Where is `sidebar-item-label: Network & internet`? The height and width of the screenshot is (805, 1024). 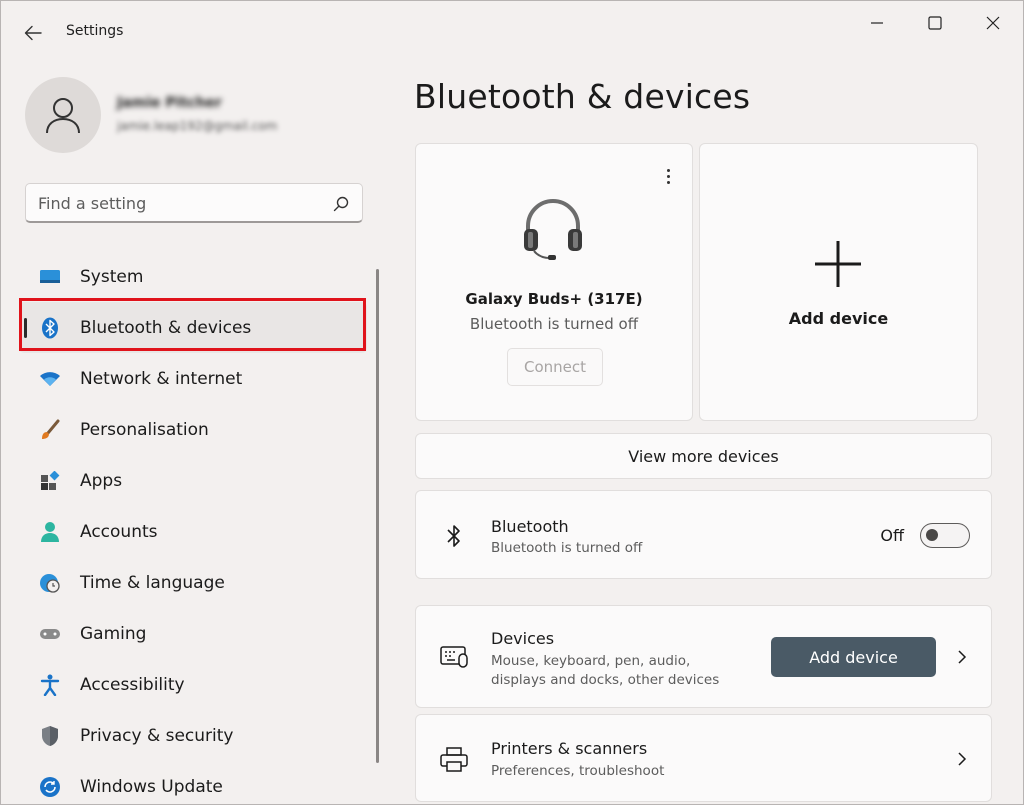
sidebar-item-label: Network & internet is located at coordinates (161, 378).